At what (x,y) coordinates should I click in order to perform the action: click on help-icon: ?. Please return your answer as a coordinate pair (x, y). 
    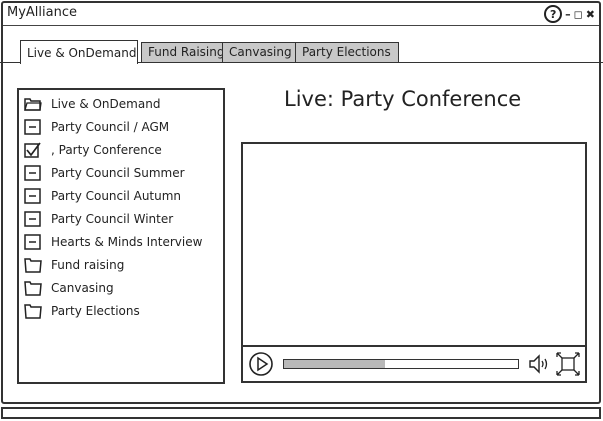
    Looking at the image, I should click on (553, 14).